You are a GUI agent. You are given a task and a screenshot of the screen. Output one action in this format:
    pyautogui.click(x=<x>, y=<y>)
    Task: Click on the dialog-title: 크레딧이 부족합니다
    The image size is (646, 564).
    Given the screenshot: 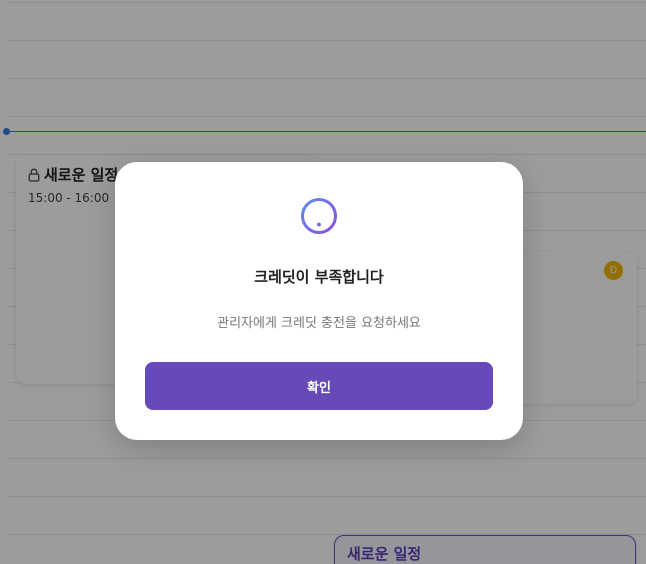 What is the action you would take?
    pyautogui.click(x=319, y=277)
    